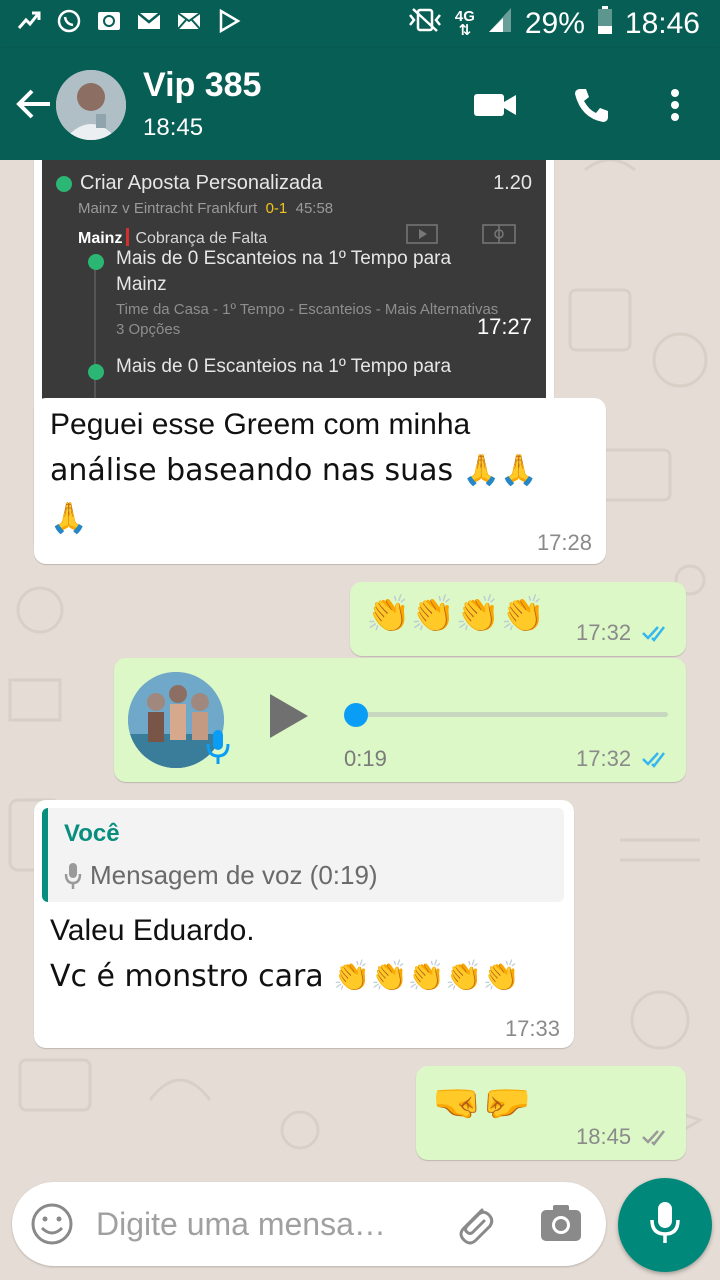 The height and width of the screenshot is (1280, 720). Describe the element at coordinates (34, 104) in the screenshot. I see `back-arrow-icon` at that location.